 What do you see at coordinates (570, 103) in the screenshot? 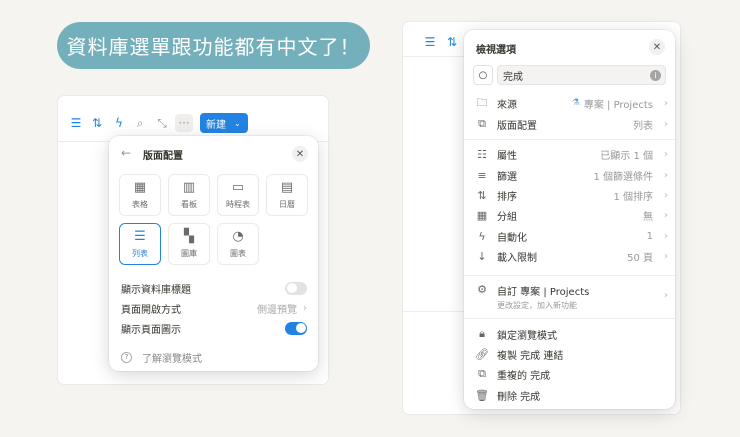
I see `menu-row-source: 🗀 來源 ⚗ 專案 | Projects ›` at bounding box center [570, 103].